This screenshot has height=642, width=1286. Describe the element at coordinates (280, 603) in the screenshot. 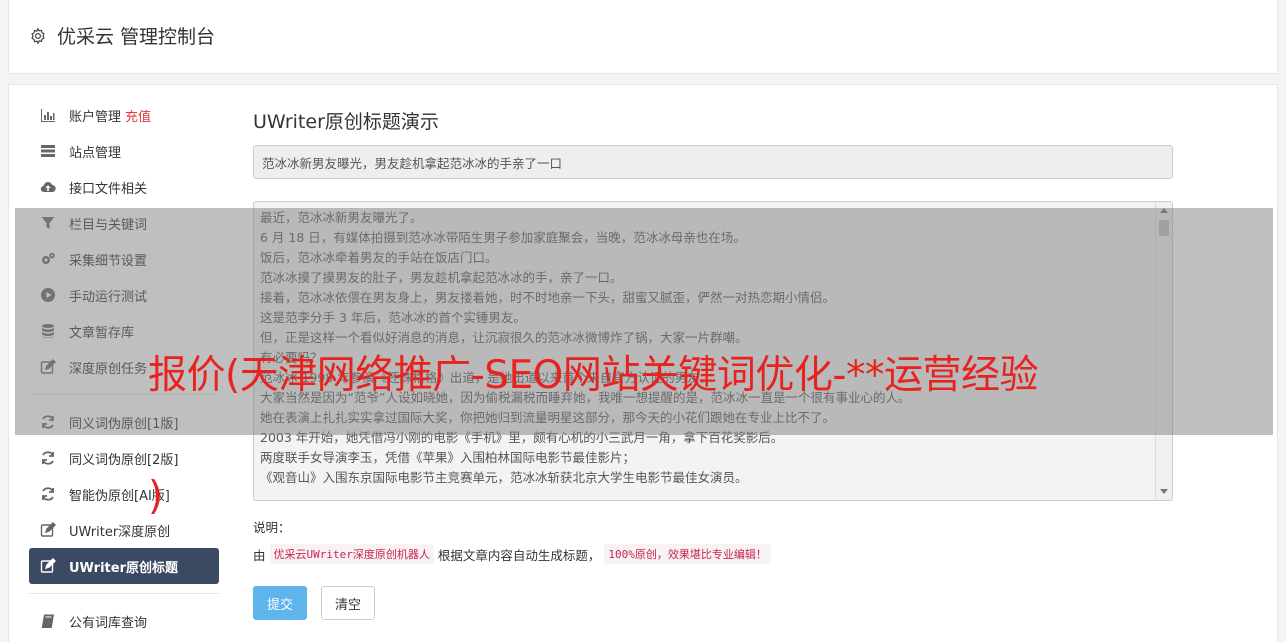

I see `submit-button: 提交` at that location.